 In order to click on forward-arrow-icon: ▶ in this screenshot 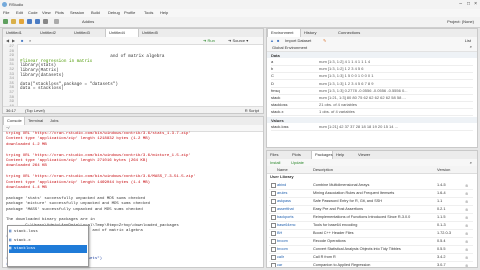, I will do `click(13, 40)`.